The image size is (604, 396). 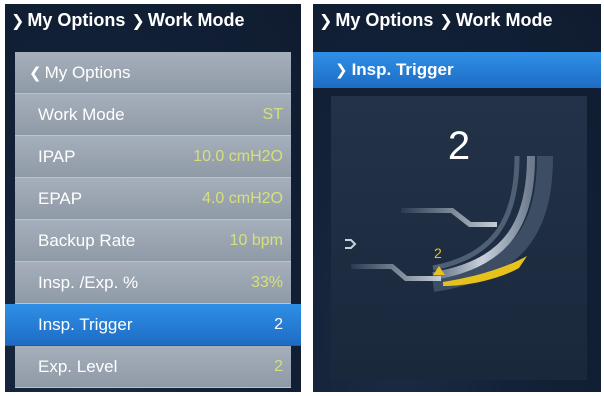 I want to click on menu-row-insp-exp: Insp. /Exp. % 33%, so click(x=153, y=283).